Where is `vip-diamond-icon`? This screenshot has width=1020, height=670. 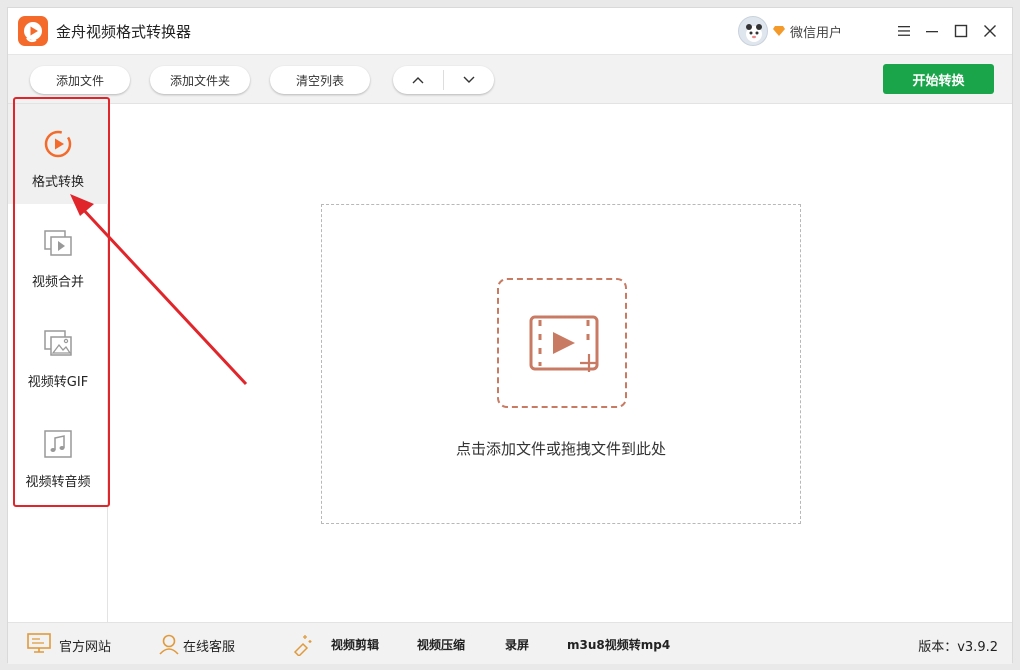
vip-diamond-icon is located at coordinates (779, 31).